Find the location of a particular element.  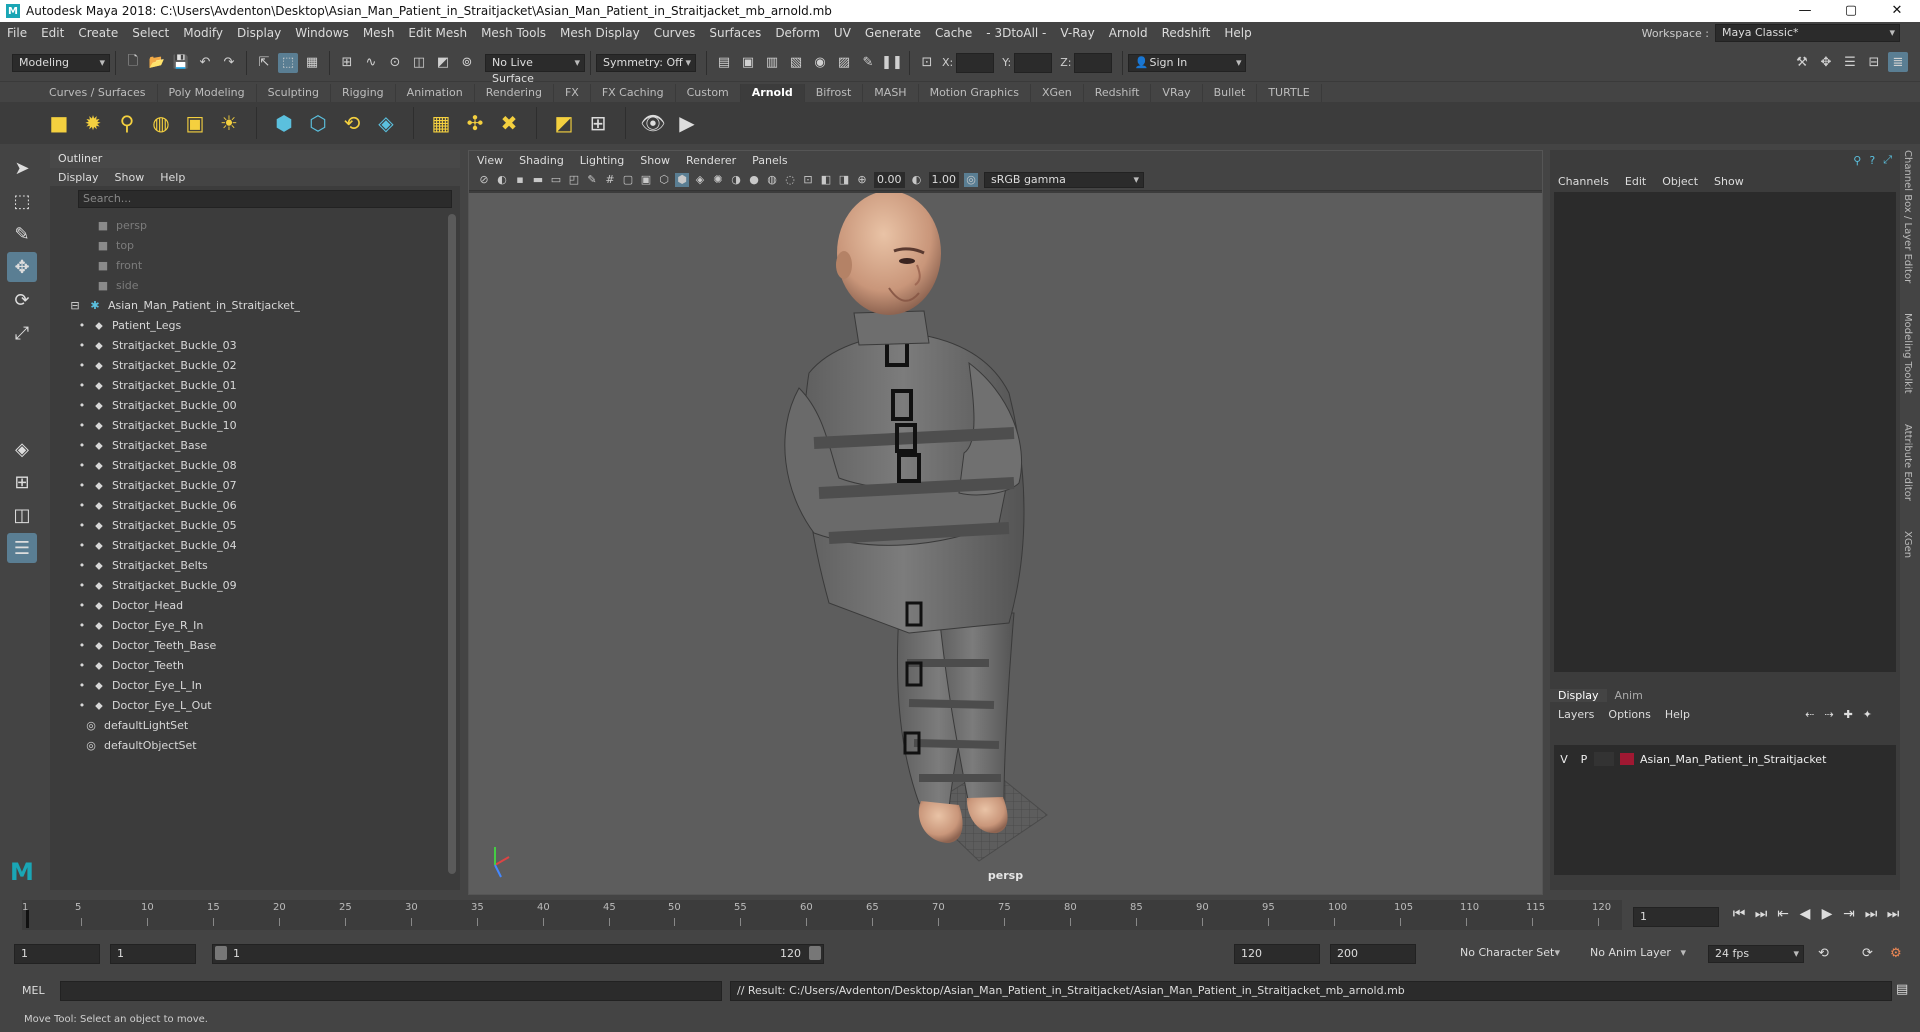

render-view-icon: ▧ is located at coordinates (796, 63).